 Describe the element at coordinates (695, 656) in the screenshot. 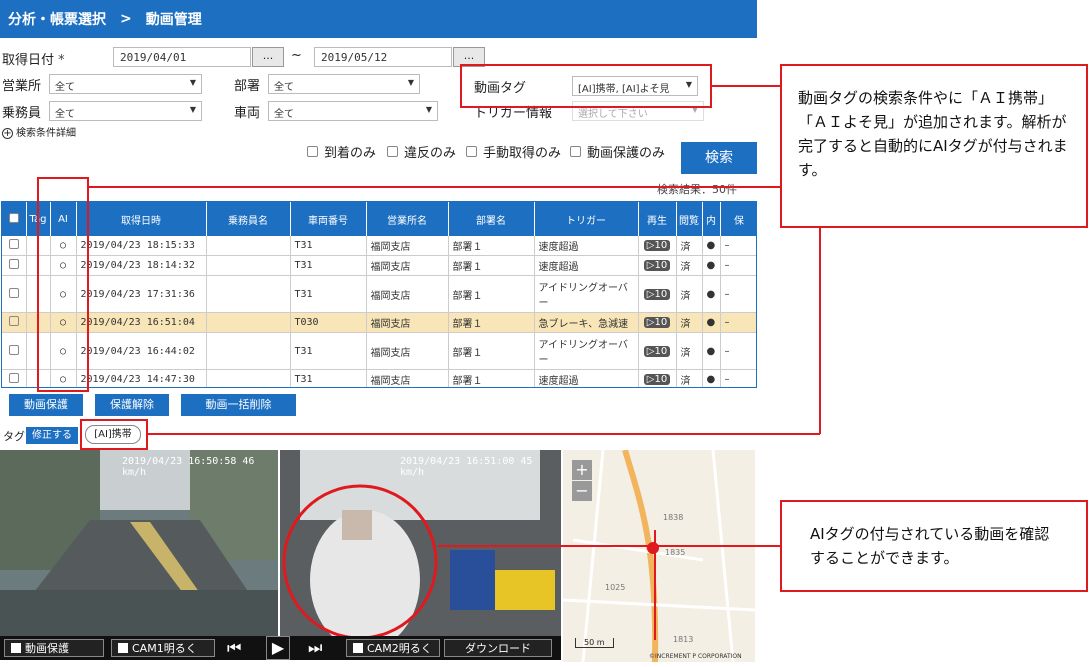

I see `map-credit: ©INCREMENT P CORPORATION` at that location.